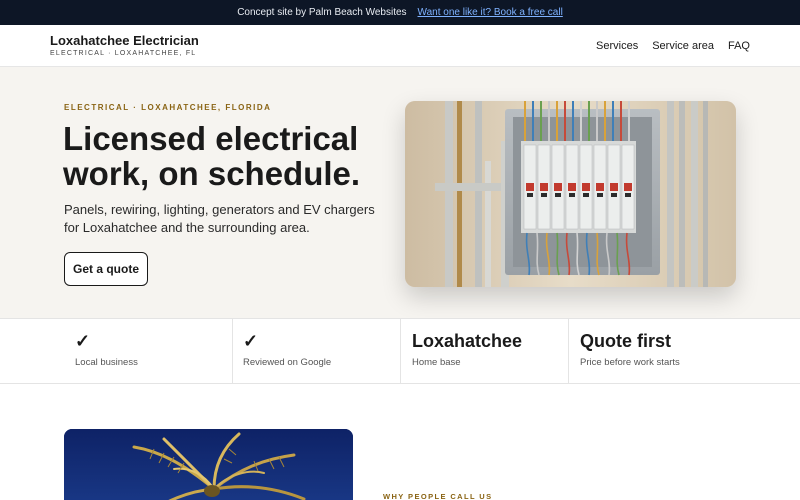 The height and width of the screenshot is (500, 800). What do you see at coordinates (123, 53) in the screenshot?
I see `brand-tagline: ELECTRICAL · LOXAHATCHEE, FL` at bounding box center [123, 53].